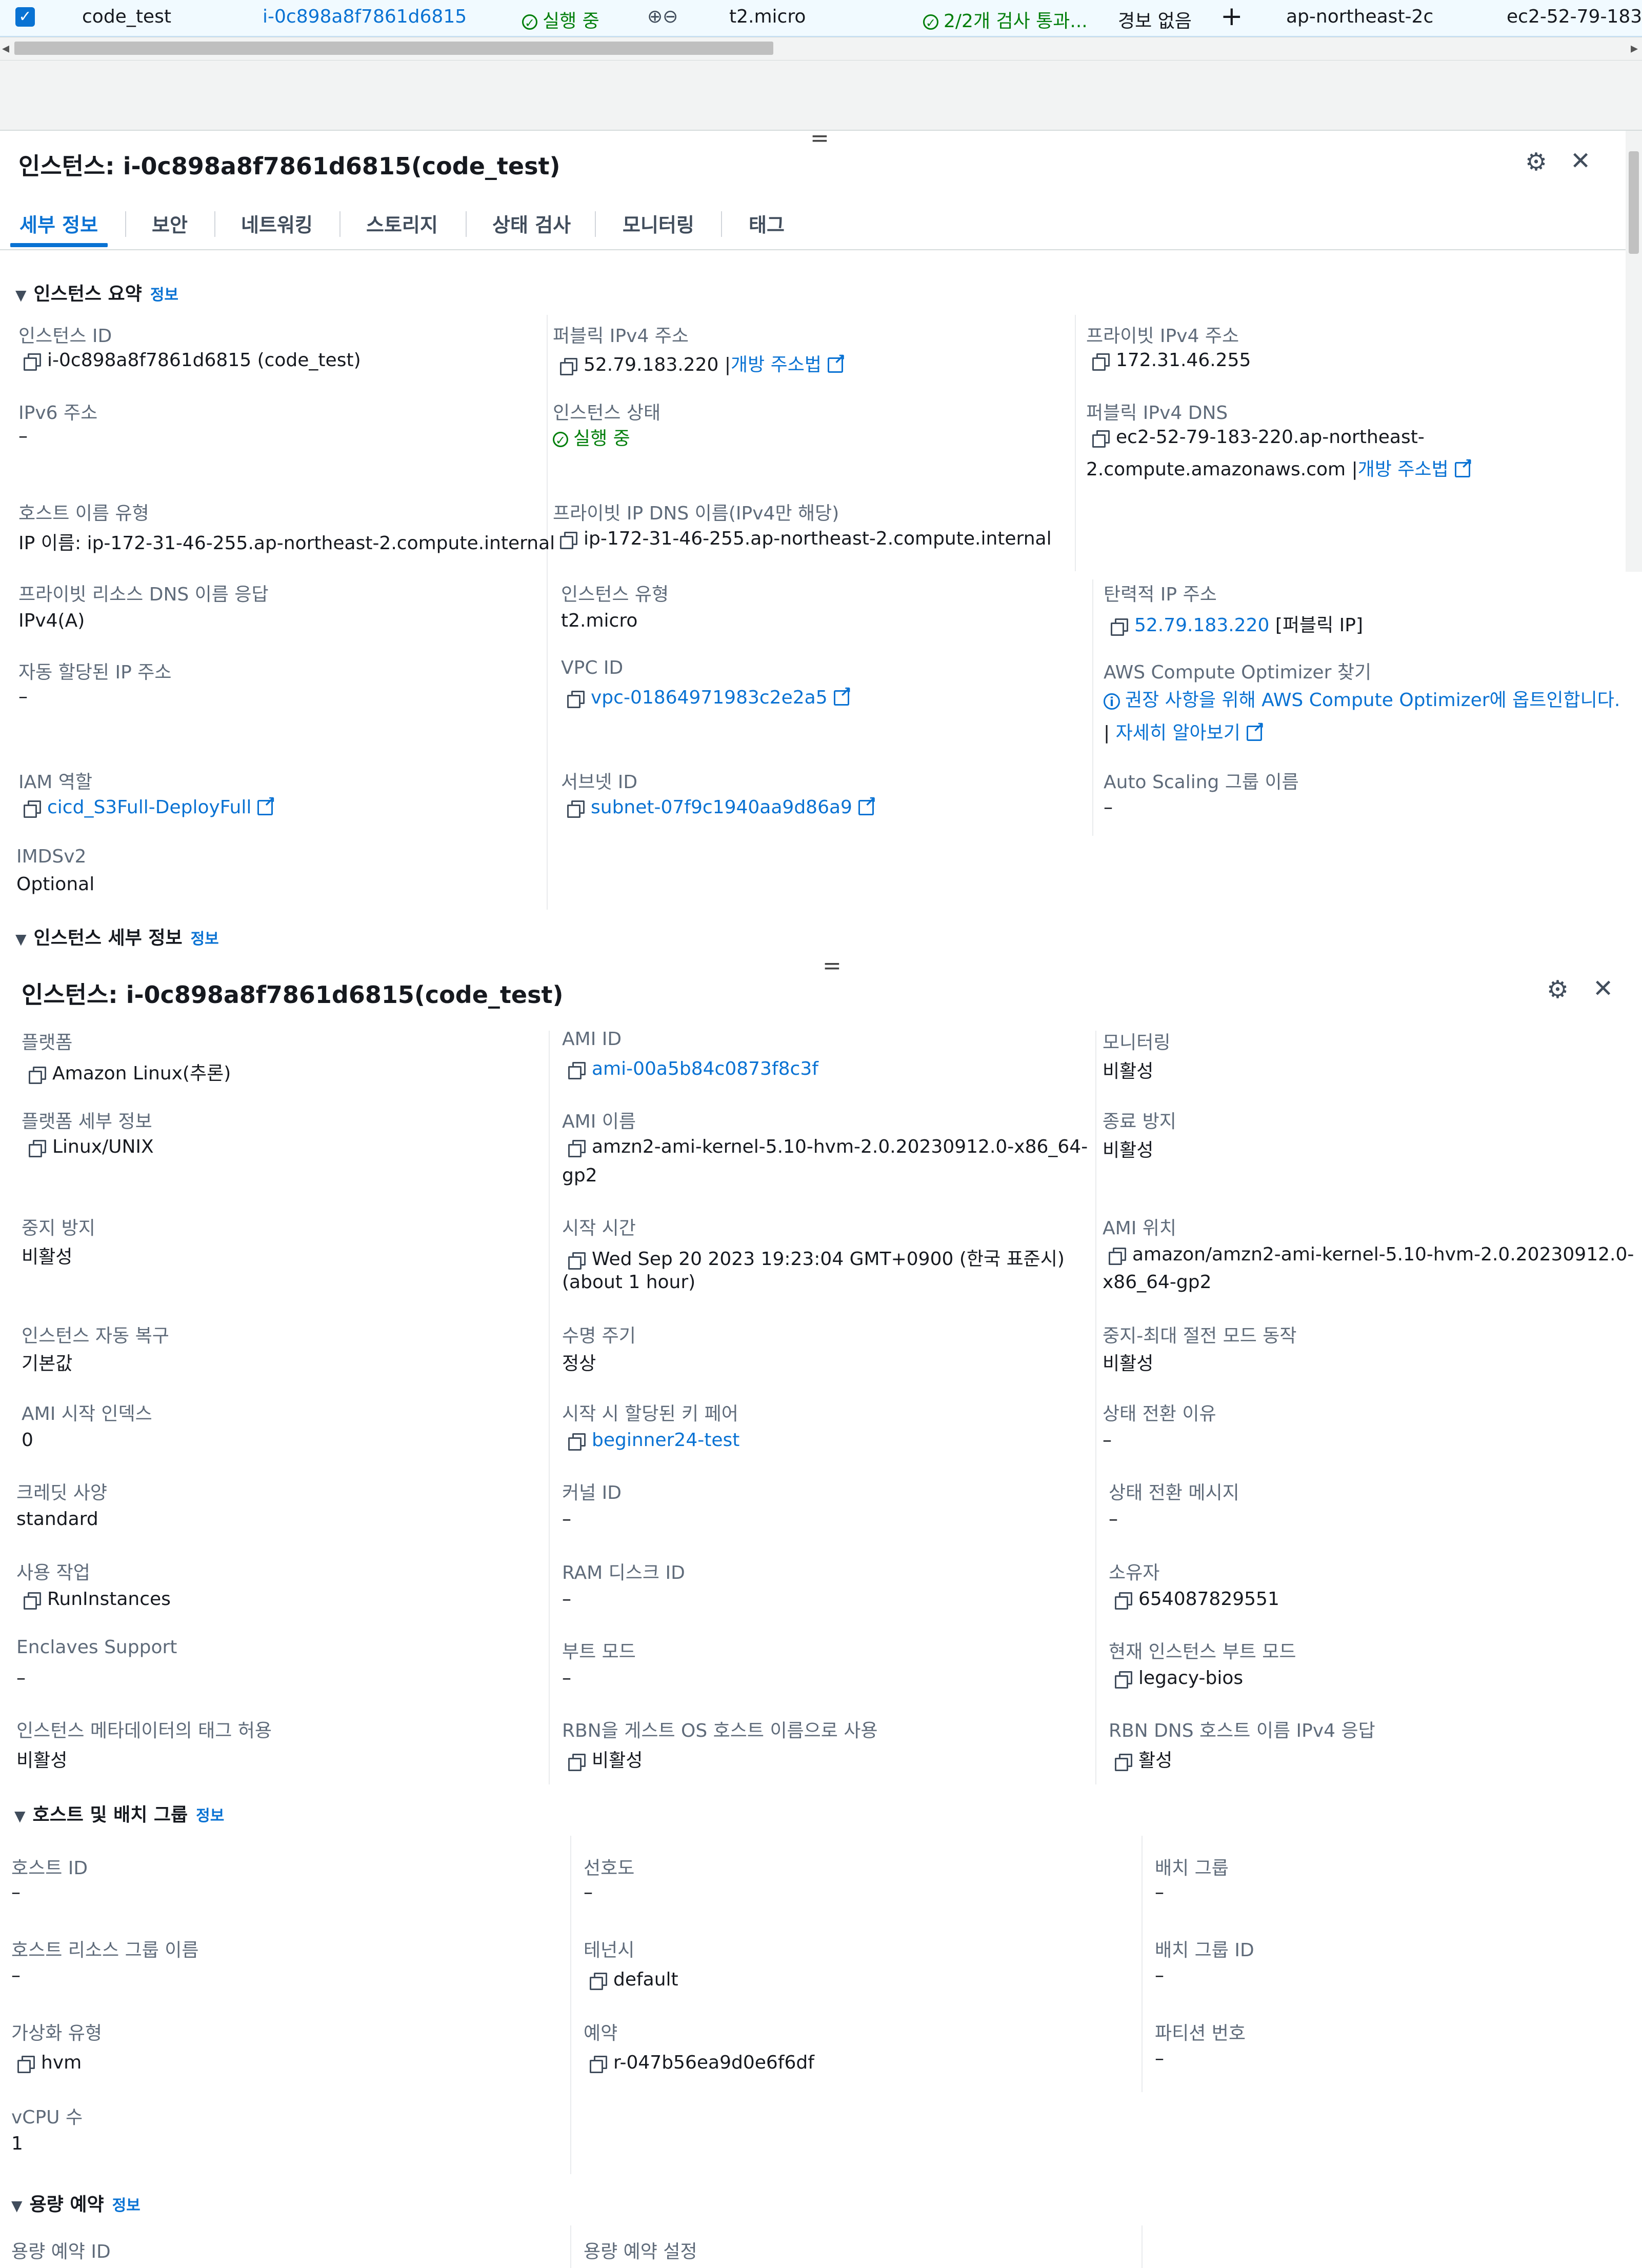  What do you see at coordinates (1634, 351) in the screenshot?
I see `vertical-scrollbar` at bounding box center [1634, 351].